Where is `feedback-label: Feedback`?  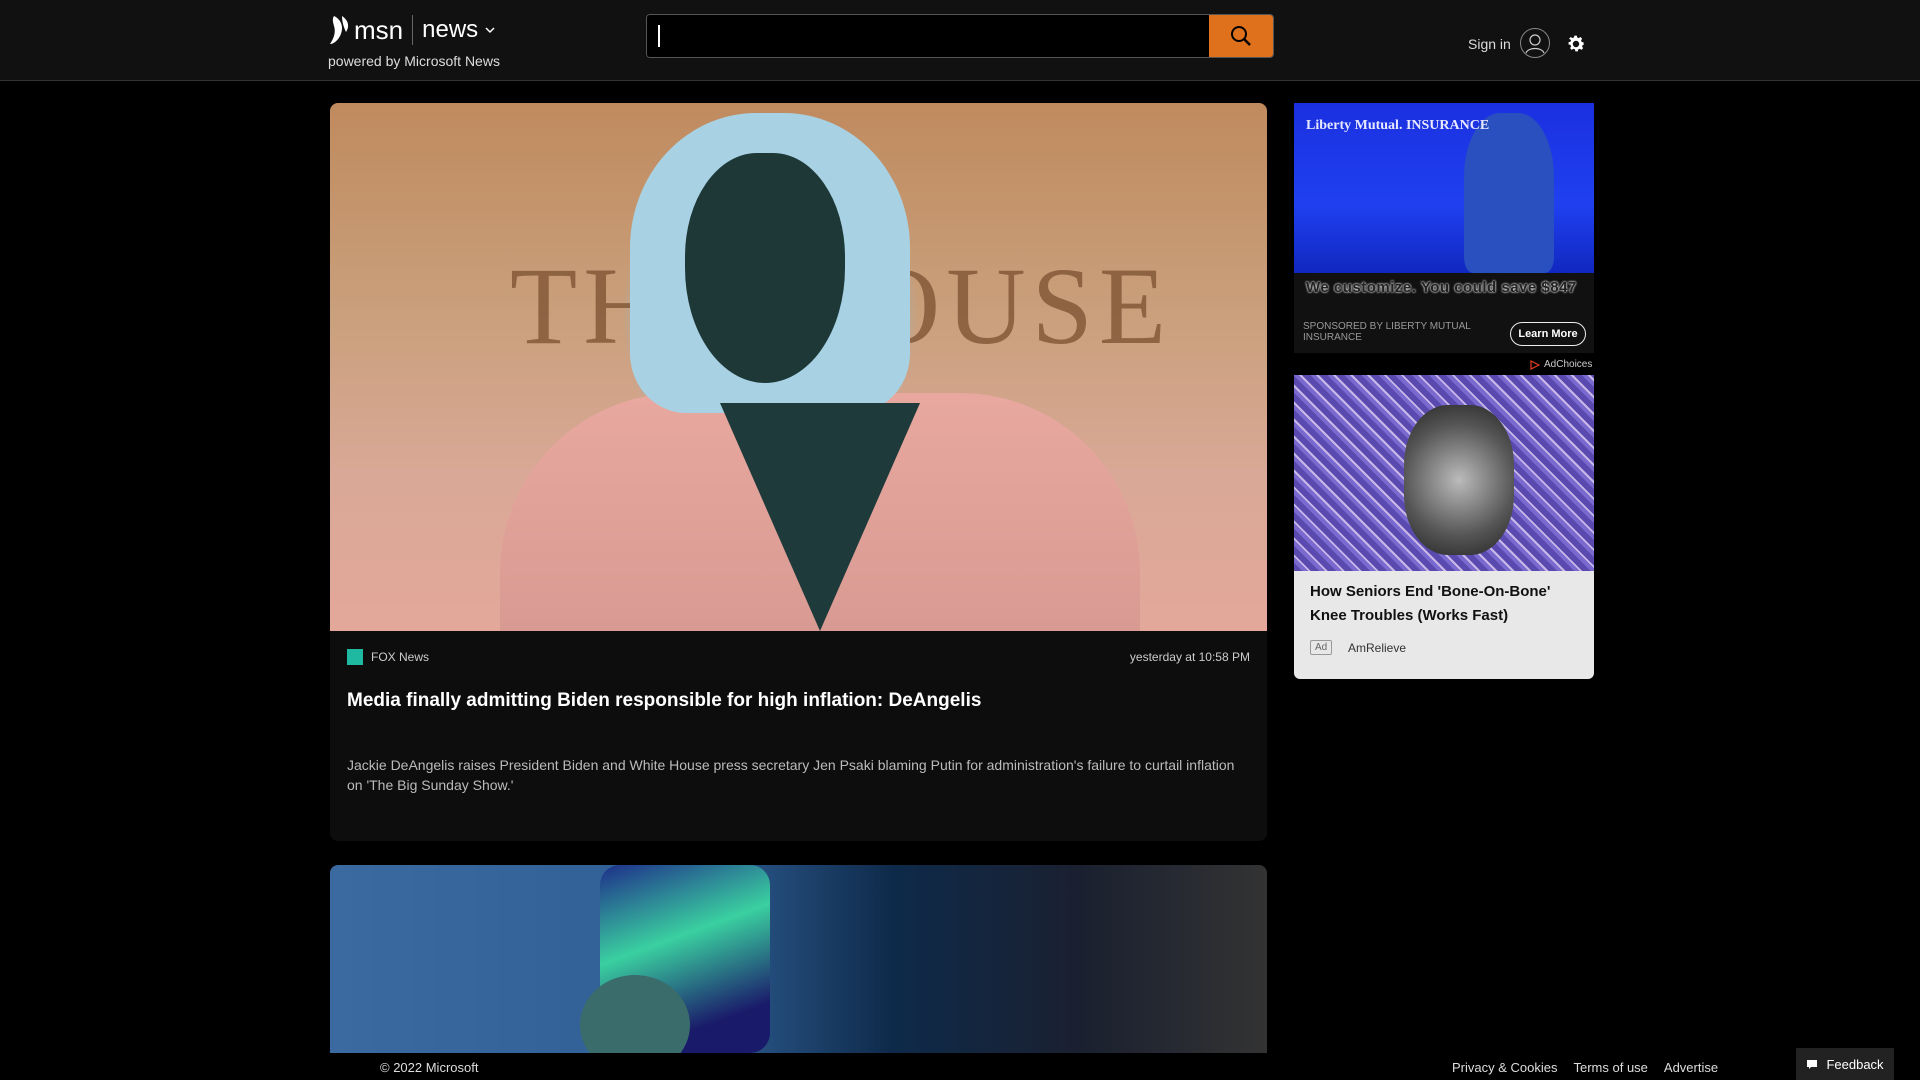 feedback-label: Feedback is located at coordinates (1855, 1064).